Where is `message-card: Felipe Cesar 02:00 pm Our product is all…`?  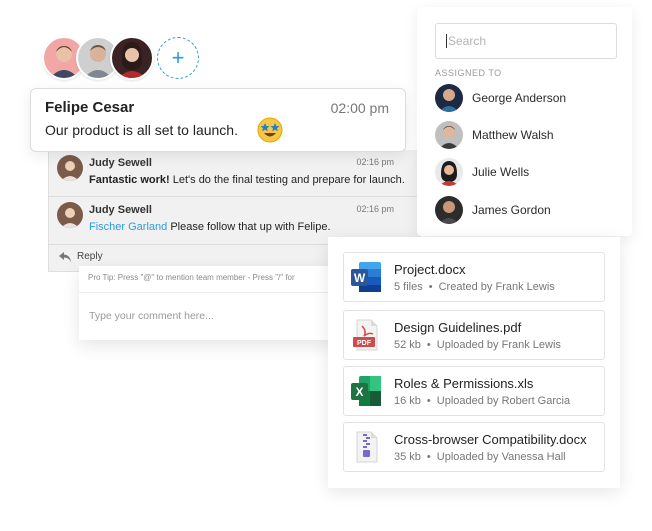 message-card: Felipe Cesar 02:00 pm Our product is all… is located at coordinates (218, 120).